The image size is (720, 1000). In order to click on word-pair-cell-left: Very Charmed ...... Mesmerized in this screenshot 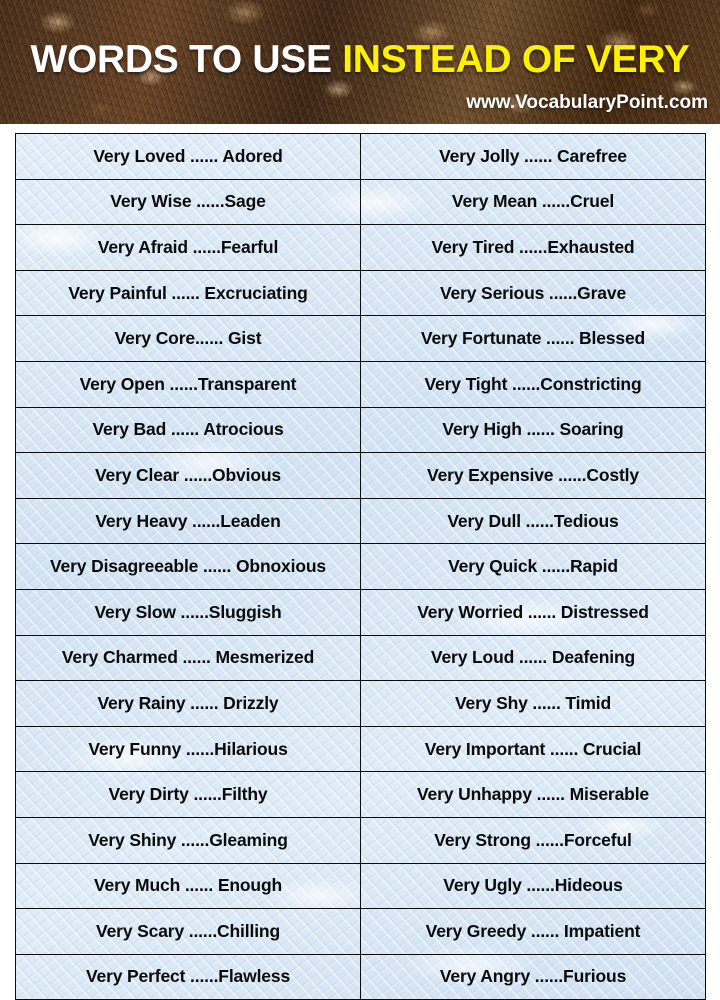, I will do `click(188, 658)`.